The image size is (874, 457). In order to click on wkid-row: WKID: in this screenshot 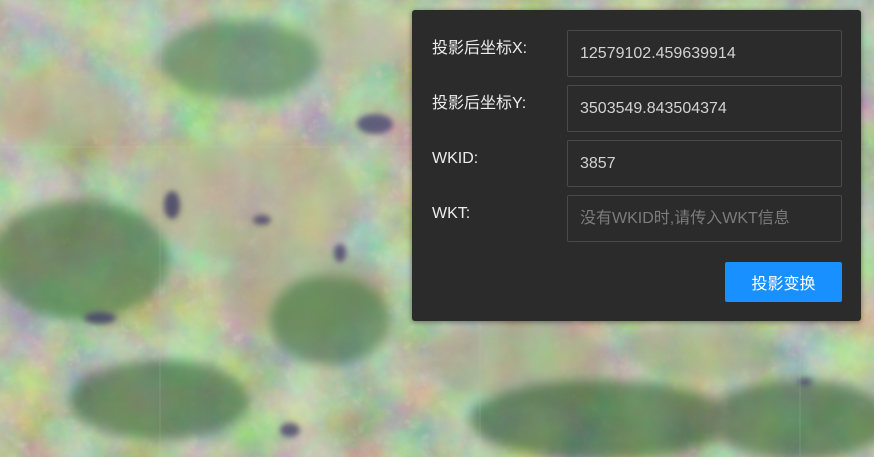, I will do `click(636, 163)`.